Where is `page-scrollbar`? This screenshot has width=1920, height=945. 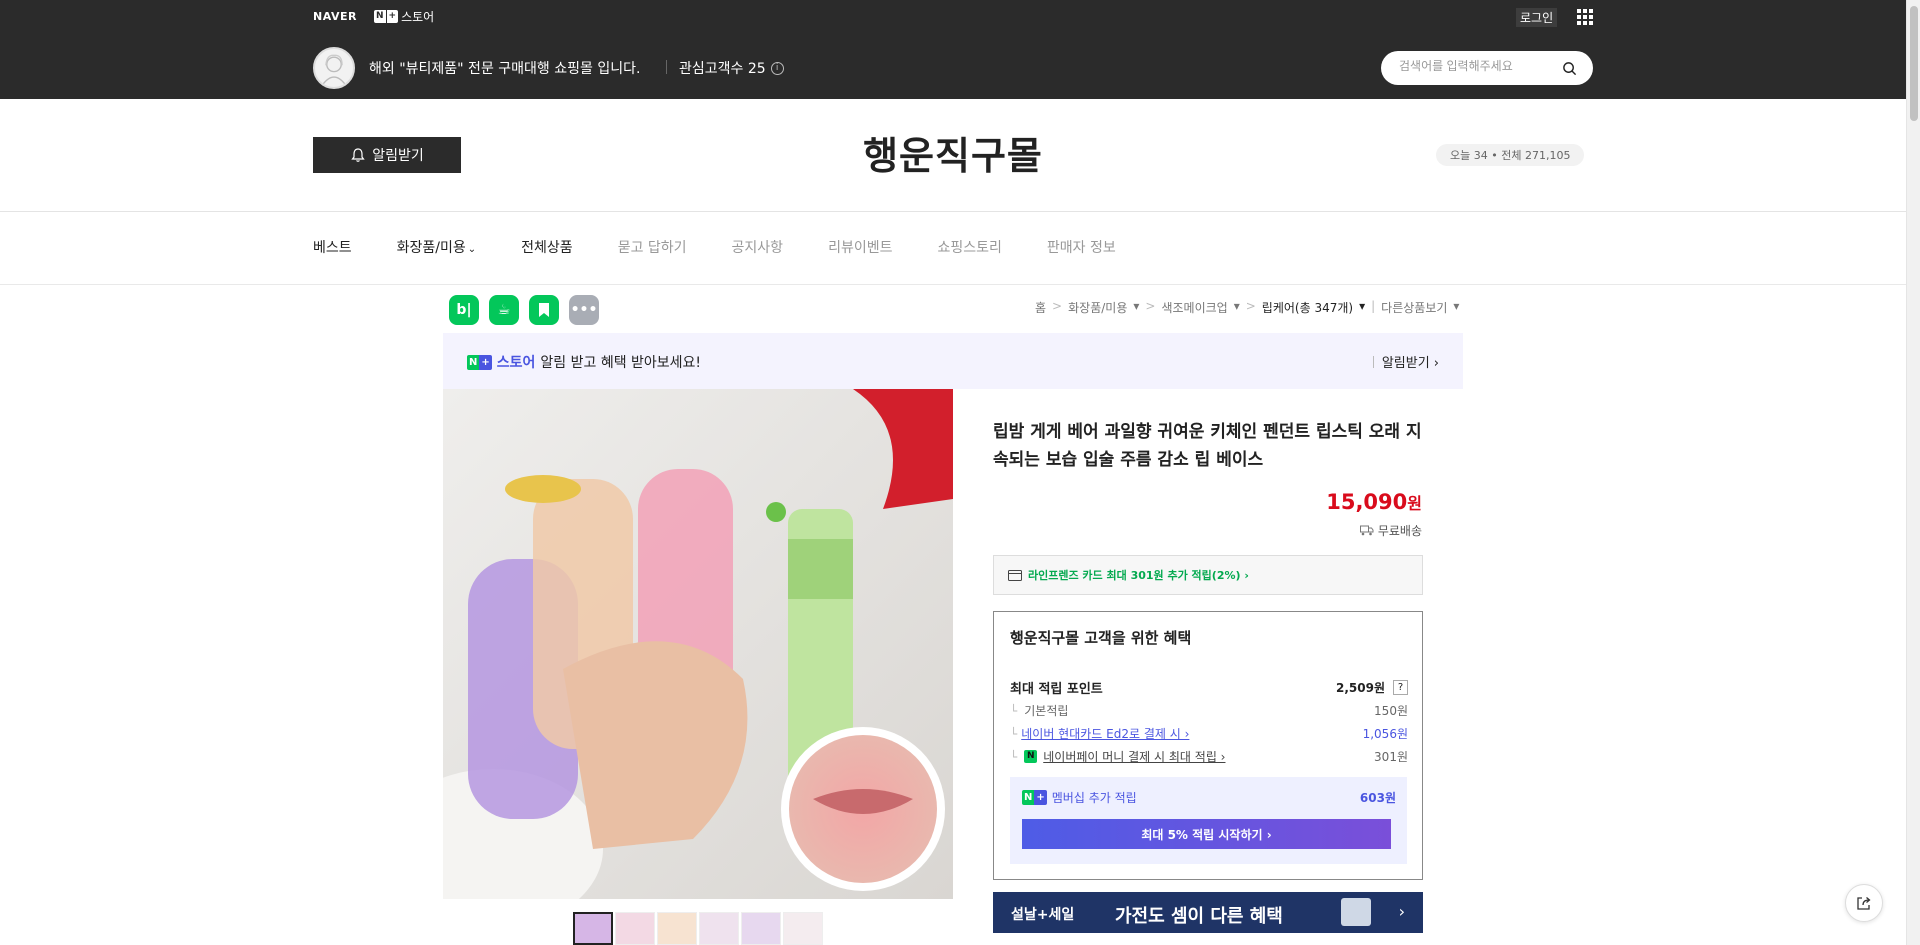 page-scrollbar is located at coordinates (1913, 472).